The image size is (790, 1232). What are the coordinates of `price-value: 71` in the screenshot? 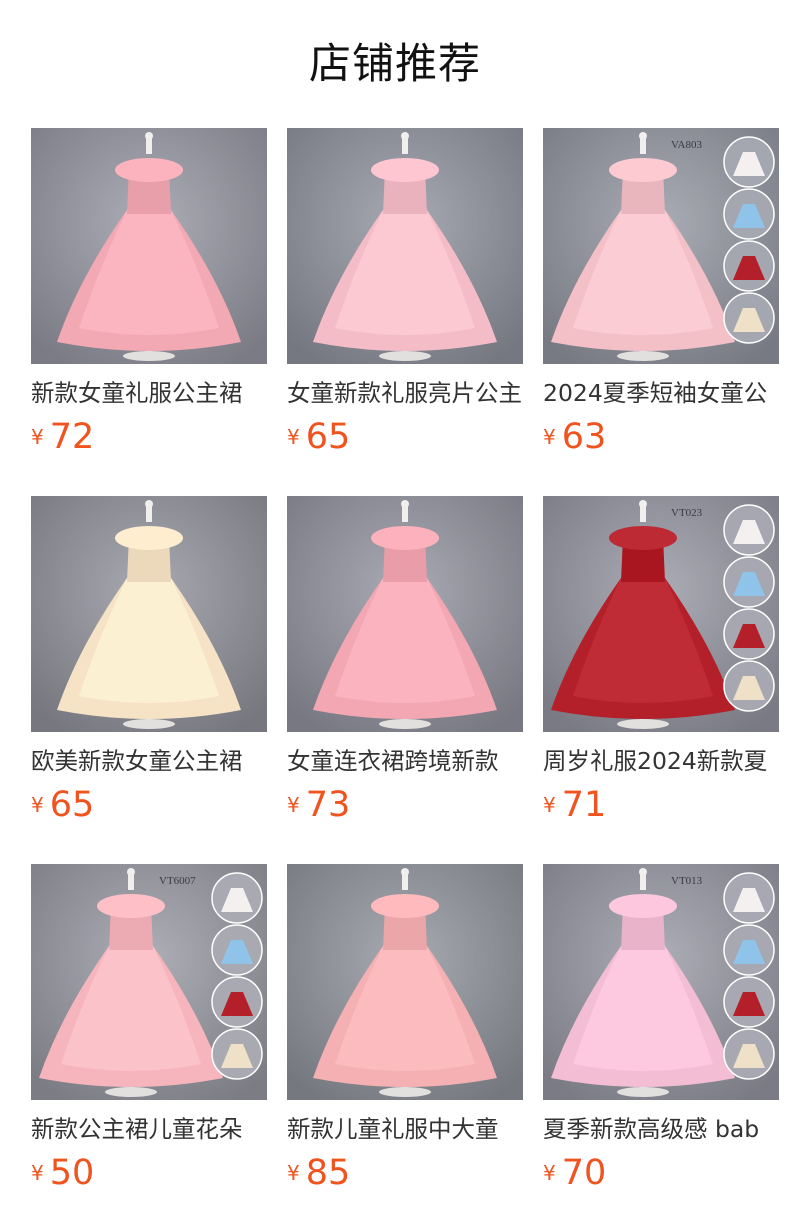 It's located at (584, 805).